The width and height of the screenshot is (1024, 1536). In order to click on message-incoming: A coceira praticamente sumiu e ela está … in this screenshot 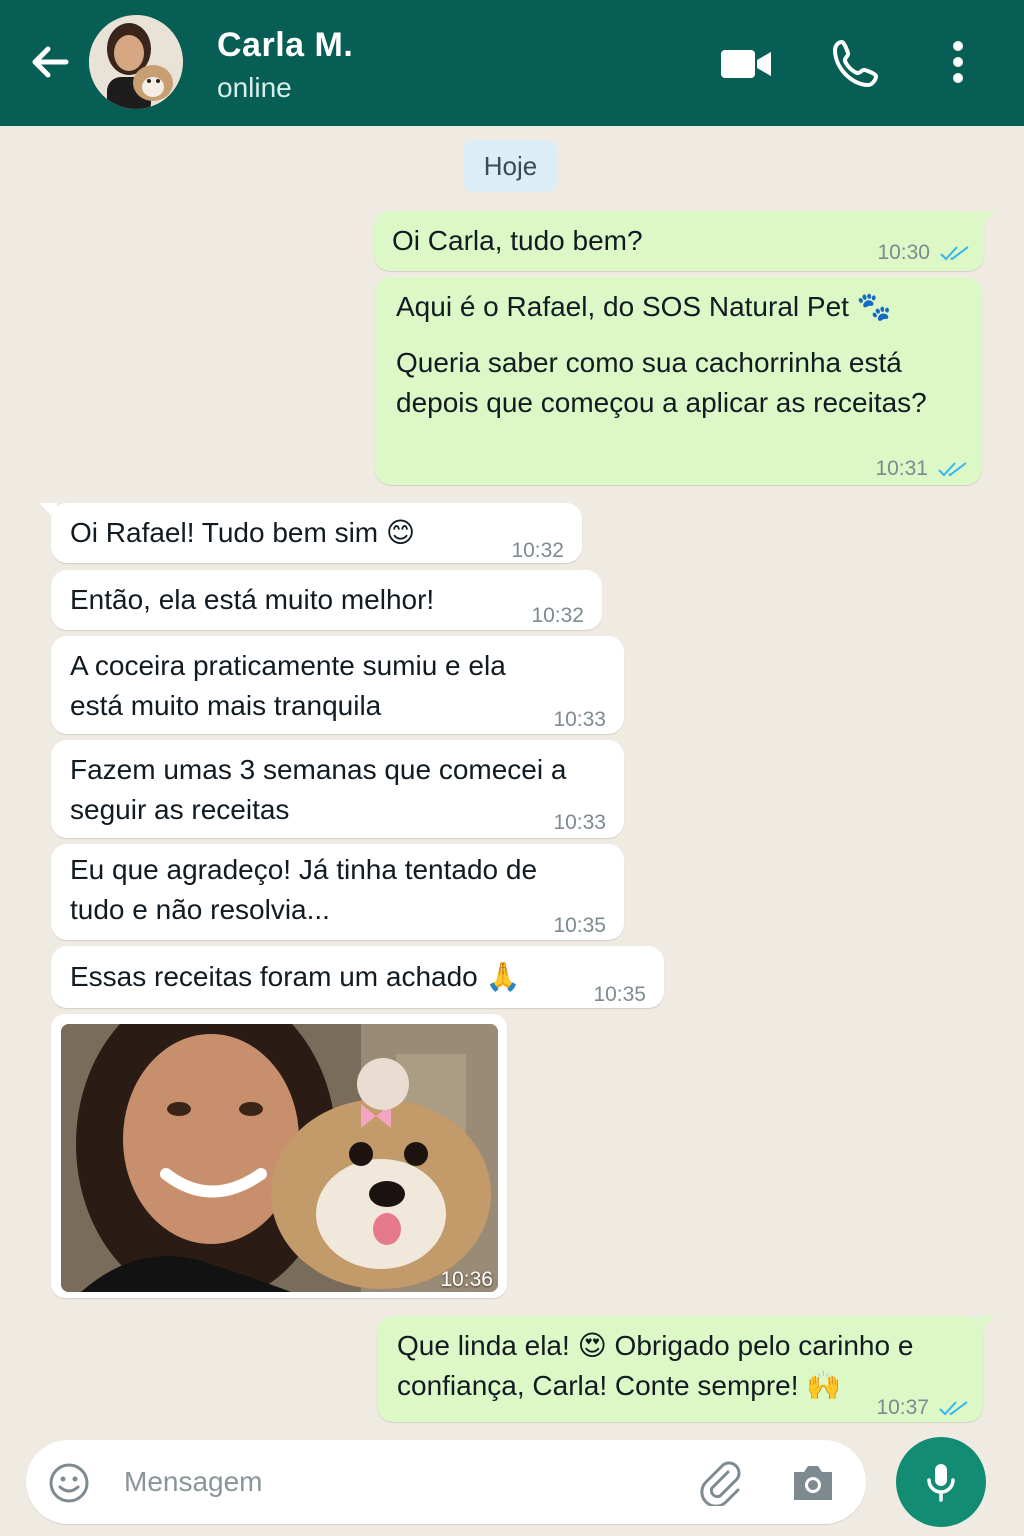, I will do `click(337, 685)`.